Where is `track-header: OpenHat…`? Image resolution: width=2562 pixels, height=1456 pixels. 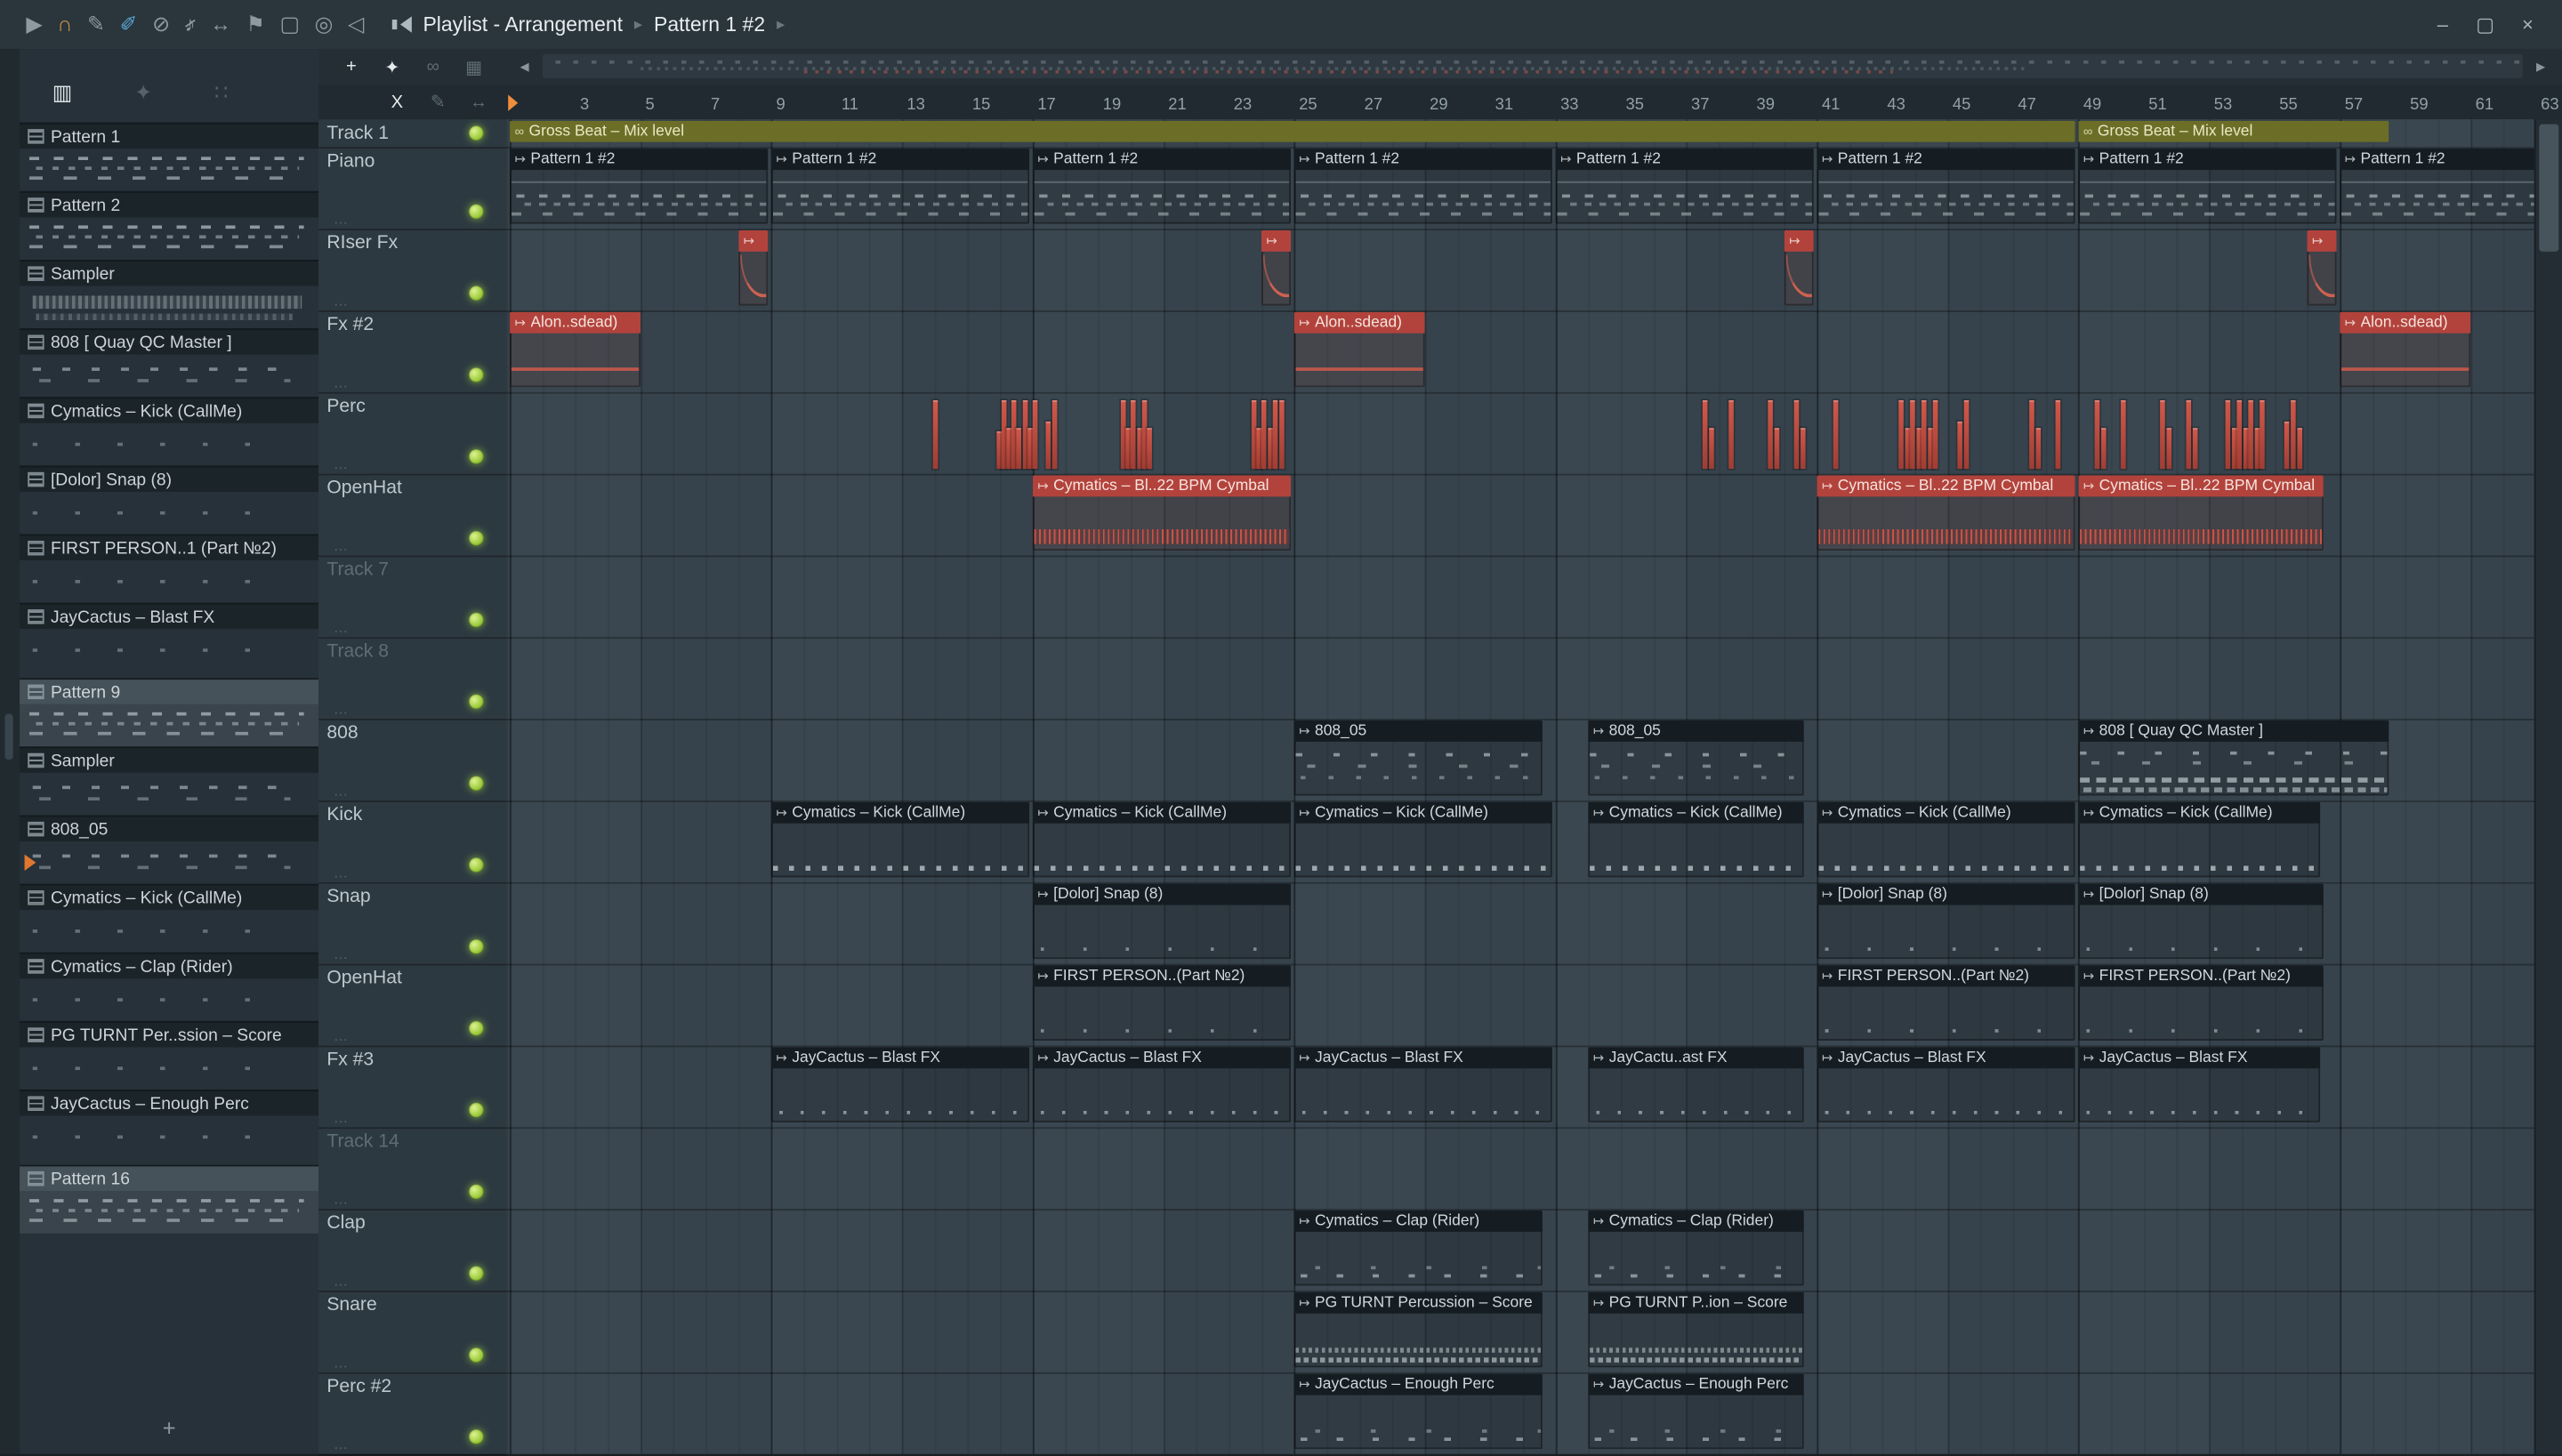
track-header: OpenHat… is located at coordinates (412, 516).